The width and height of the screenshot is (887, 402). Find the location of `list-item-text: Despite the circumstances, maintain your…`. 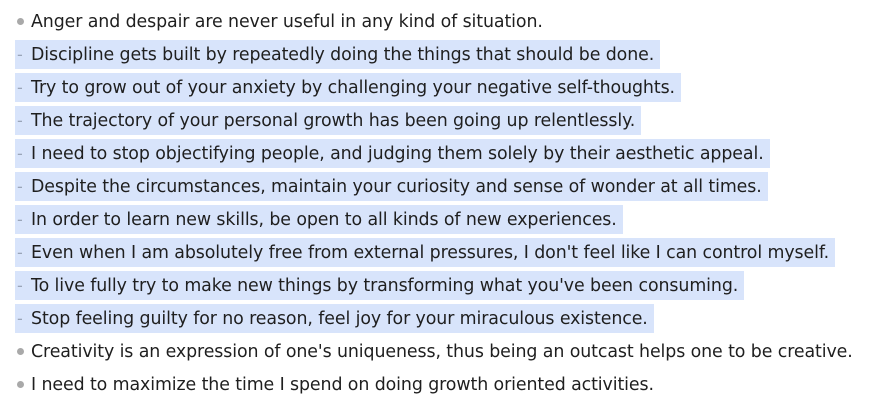

list-item-text: Despite the circumstances, maintain your… is located at coordinates (396, 187).